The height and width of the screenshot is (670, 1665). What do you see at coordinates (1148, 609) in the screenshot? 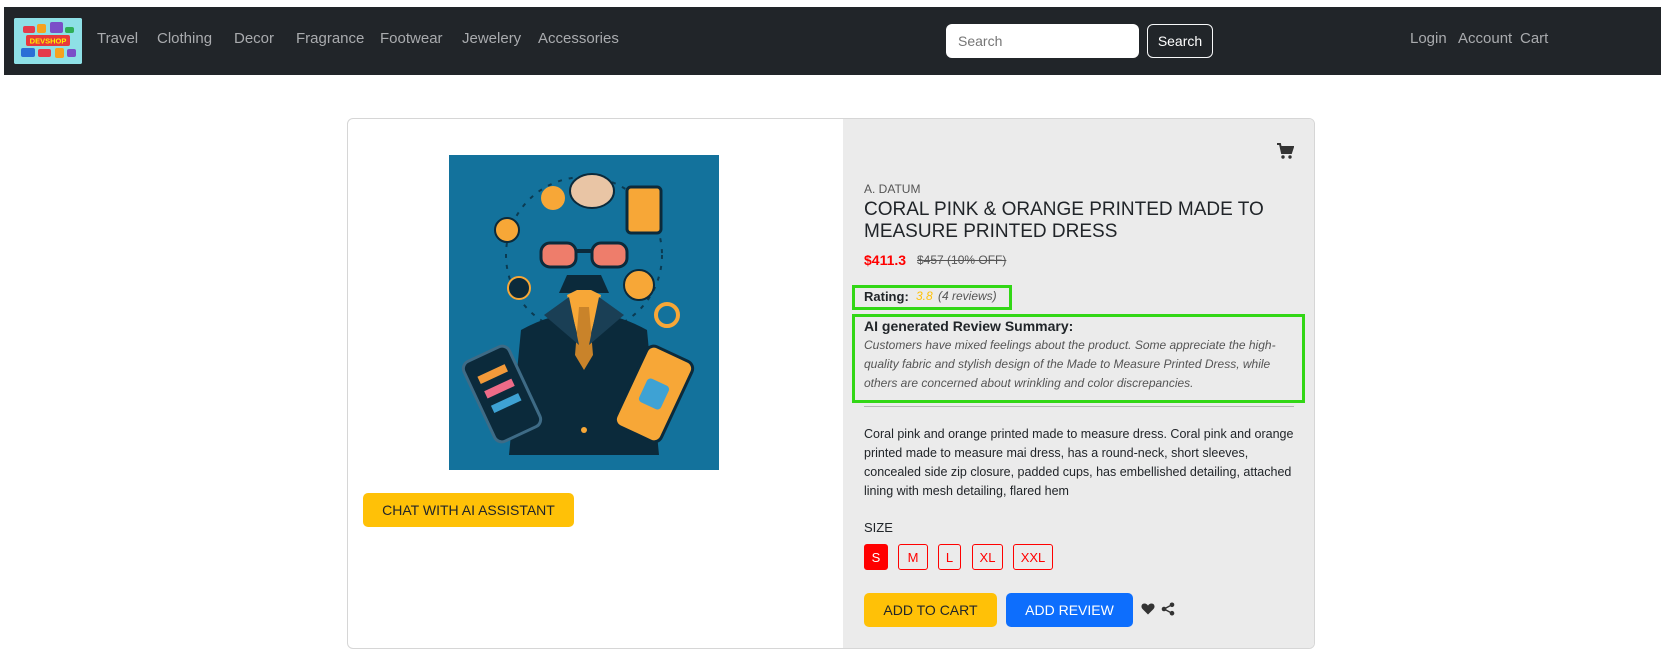
I see `heart-icon` at bounding box center [1148, 609].